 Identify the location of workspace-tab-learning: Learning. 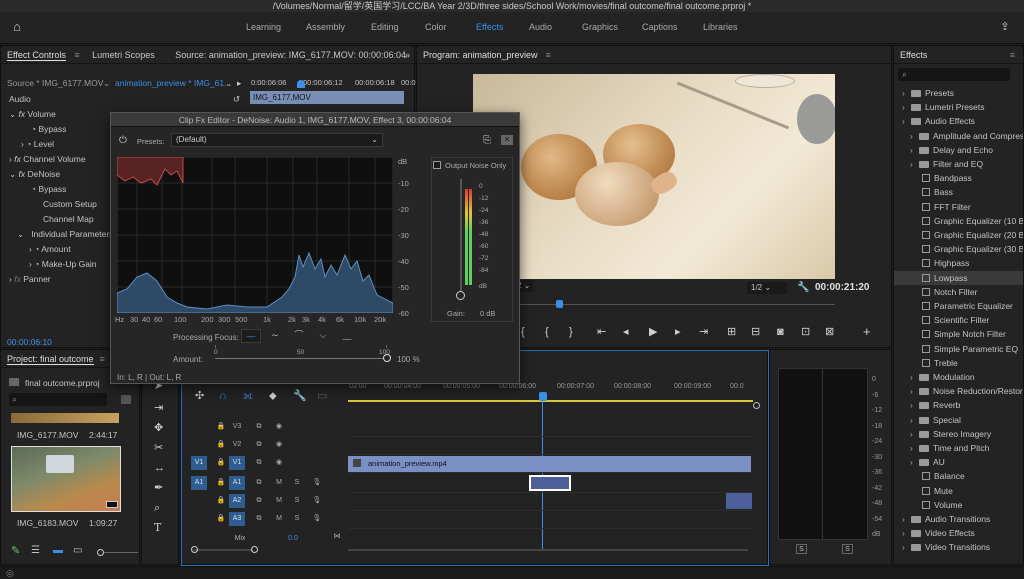
(263, 27).